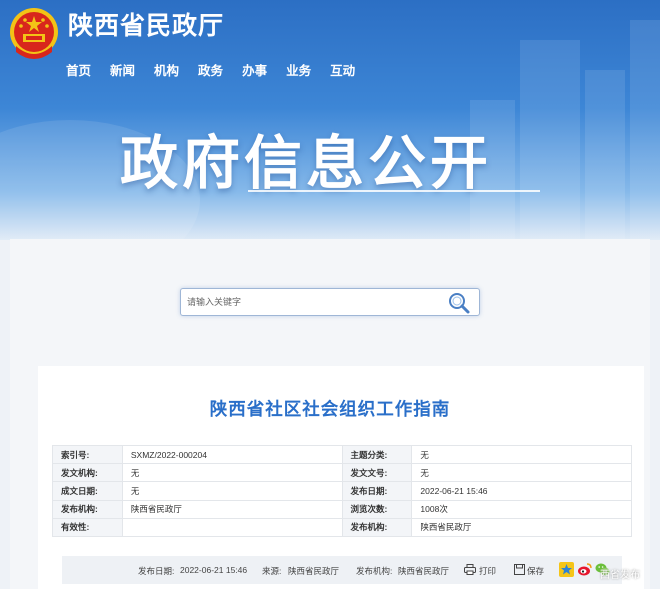 This screenshot has width=660, height=589. What do you see at coordinates (566, 569) in the screenshot?
I see `qzone-share-icon` at bounding box center [566, 569].